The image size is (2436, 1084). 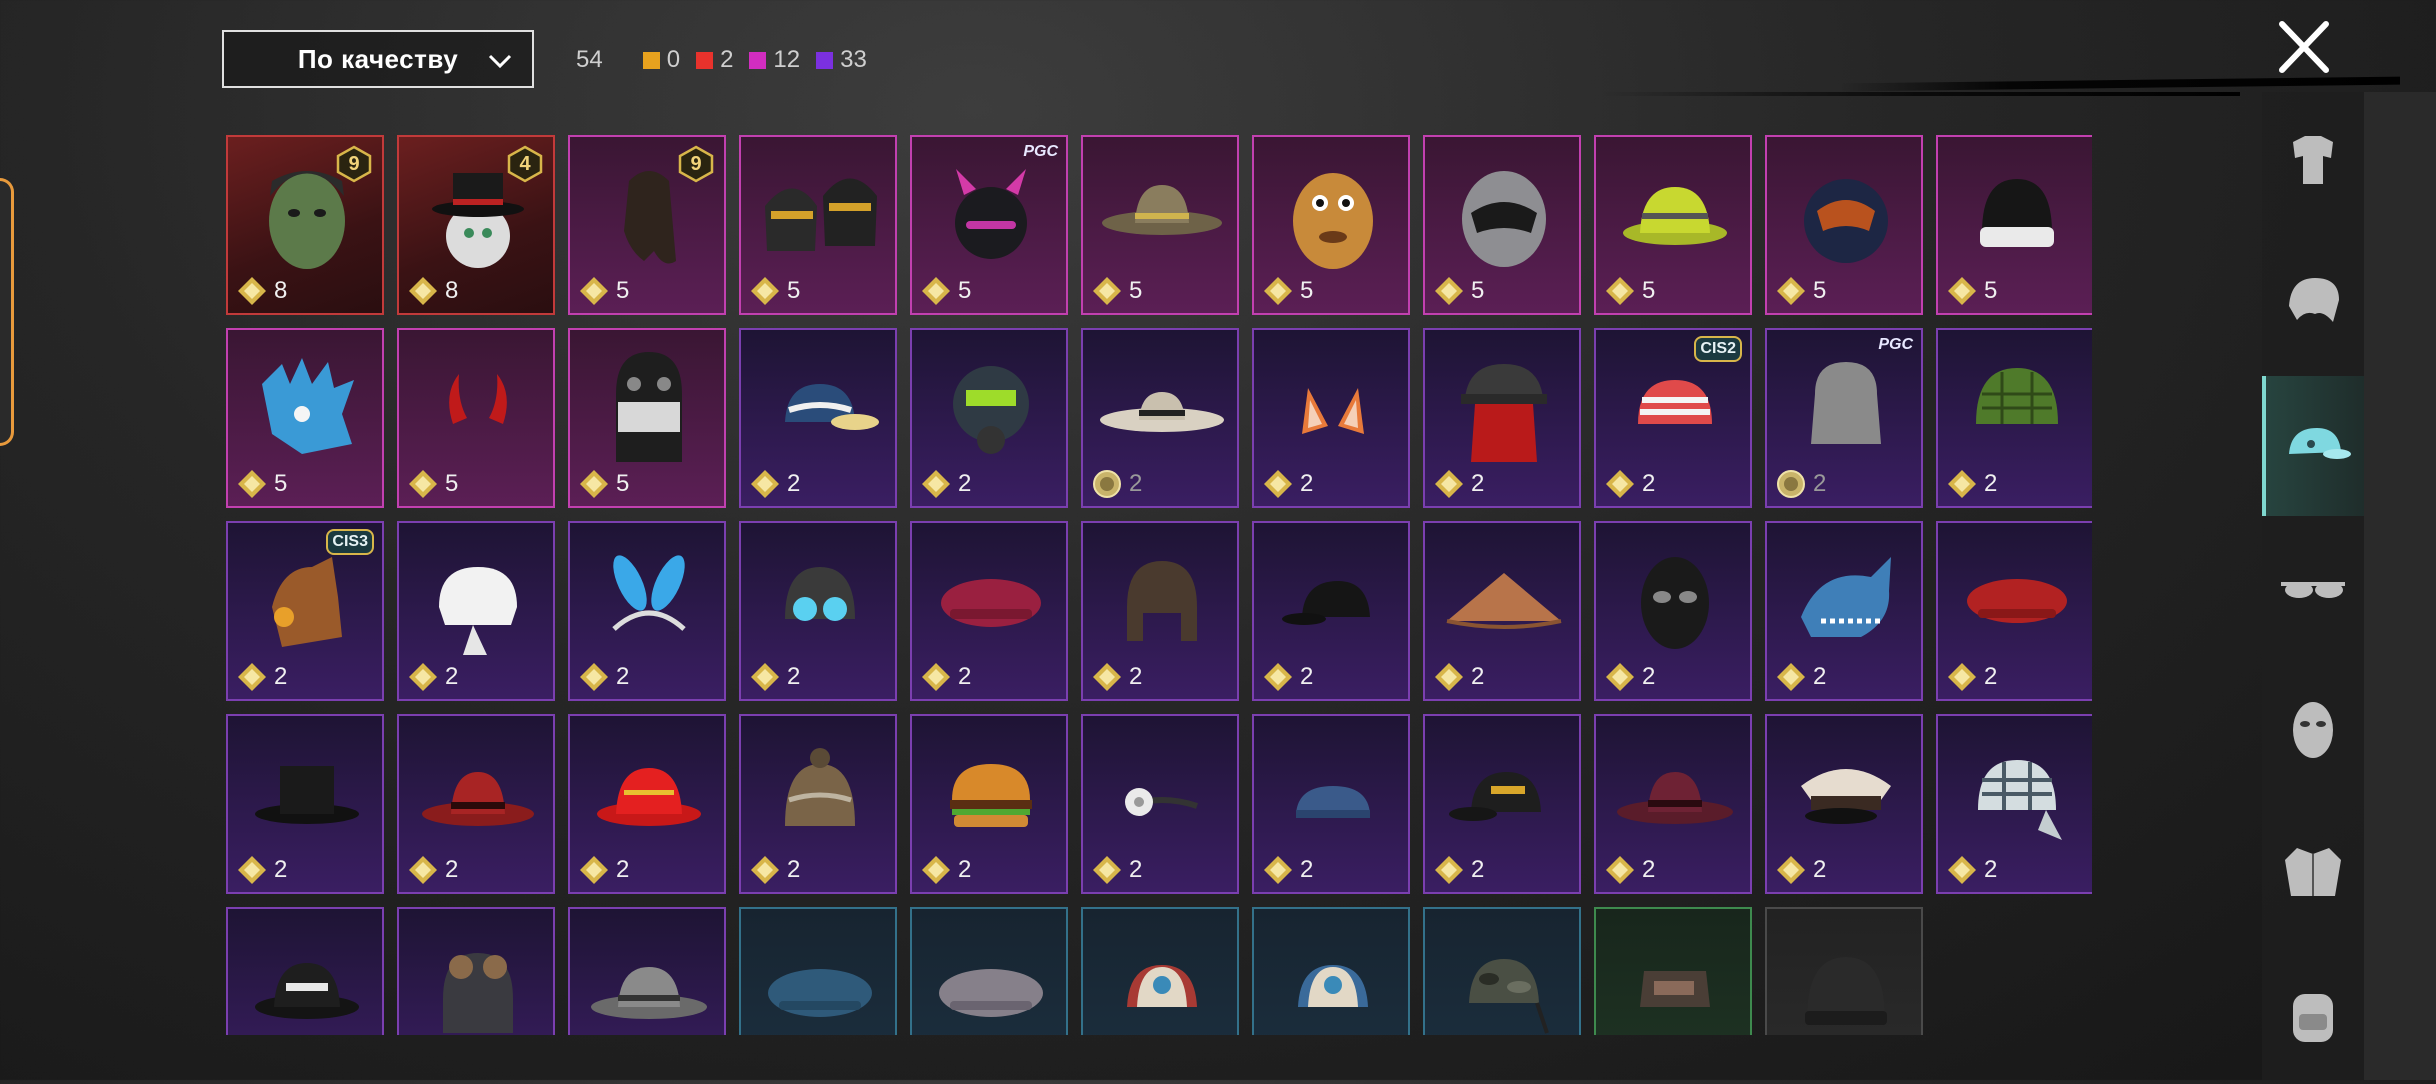 What do you see at coordinates (1509, 996) in the screenshot?
I see `camo-radio-cap-icon` at bounding box center [1509, 996].